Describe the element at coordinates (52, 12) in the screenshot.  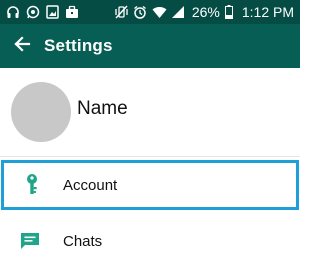
I see `image-icon` at that location.